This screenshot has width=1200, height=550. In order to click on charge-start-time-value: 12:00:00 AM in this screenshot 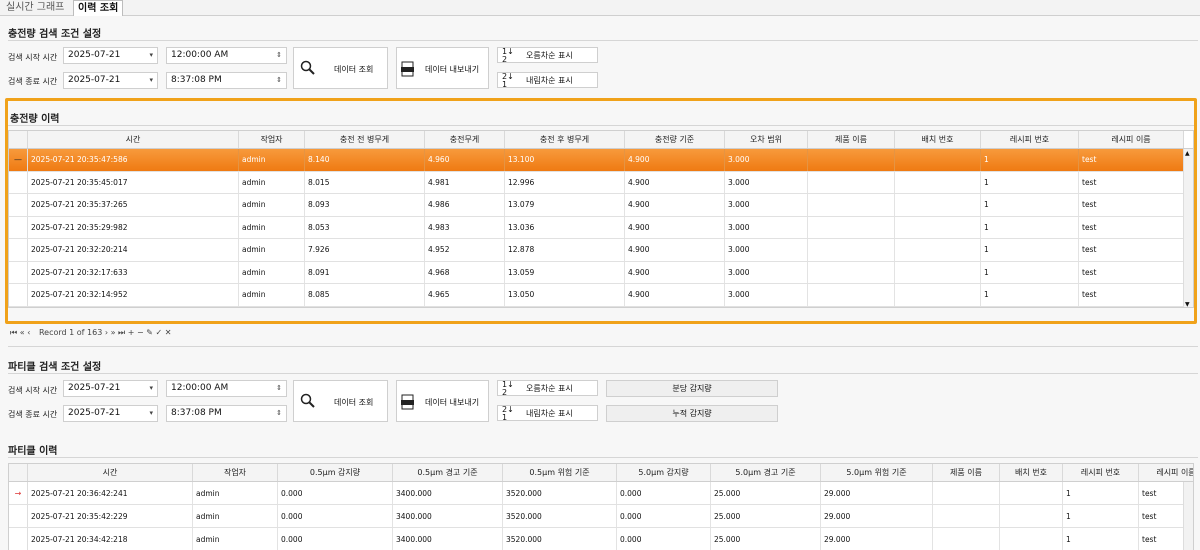, I will do `click(200, 55)`.